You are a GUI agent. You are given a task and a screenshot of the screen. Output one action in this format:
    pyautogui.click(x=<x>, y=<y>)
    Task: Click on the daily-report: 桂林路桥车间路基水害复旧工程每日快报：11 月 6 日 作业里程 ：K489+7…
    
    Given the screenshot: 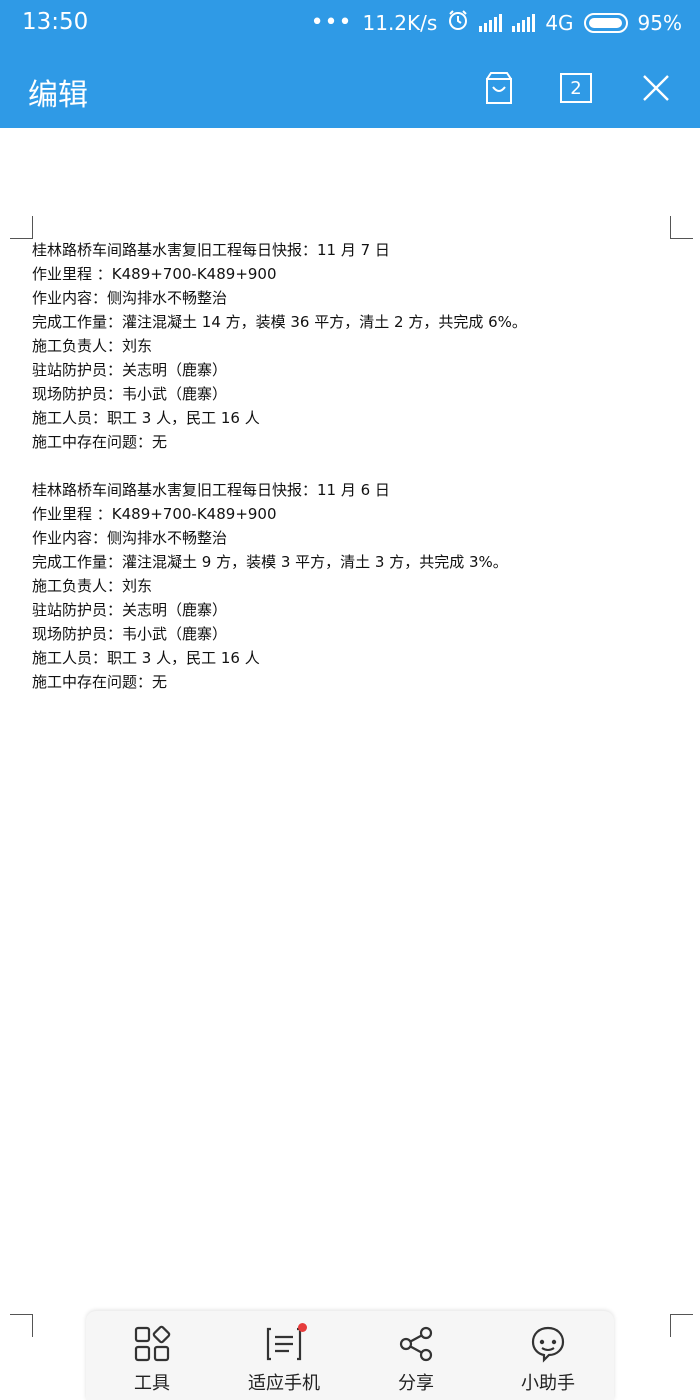 What is the action you would take?
    pyautogui.click(x=347, y=586)
    